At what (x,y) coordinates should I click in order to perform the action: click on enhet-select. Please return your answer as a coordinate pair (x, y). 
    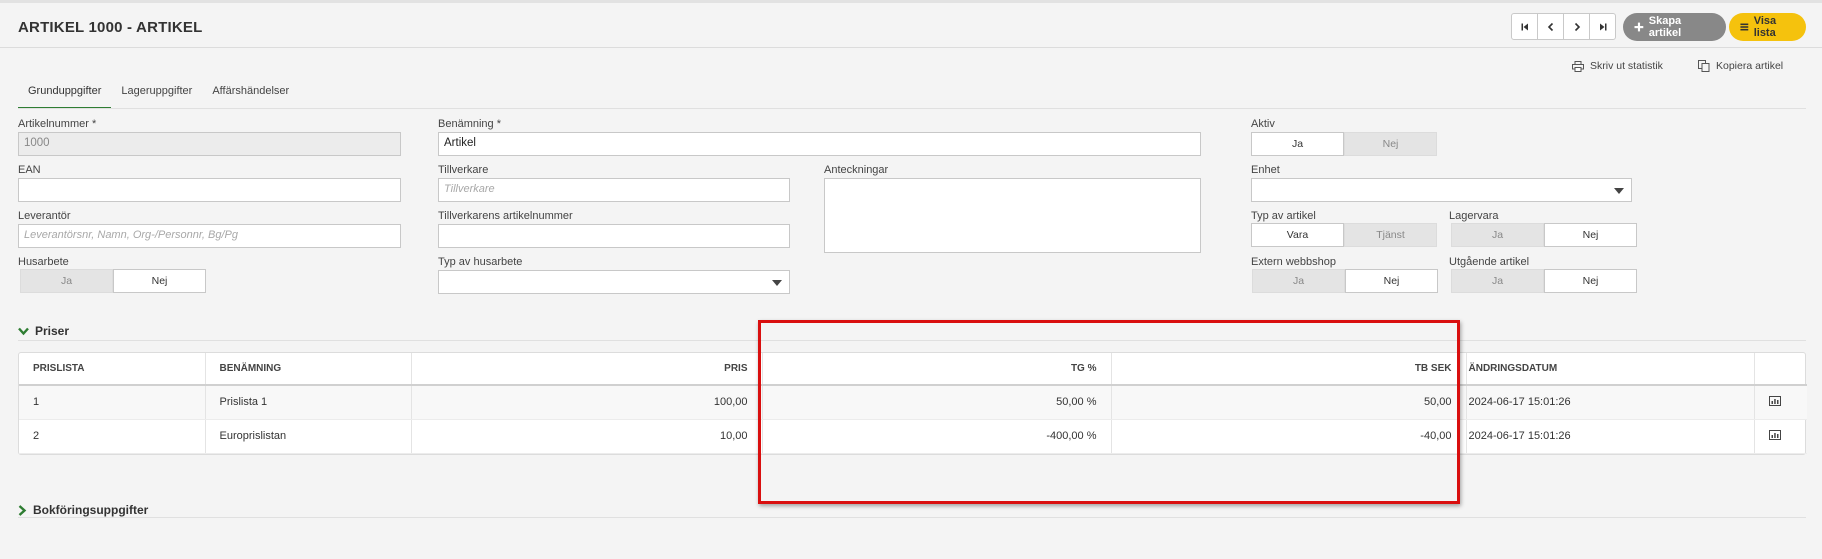
    Looking at the image, I should click on (1441, 190).